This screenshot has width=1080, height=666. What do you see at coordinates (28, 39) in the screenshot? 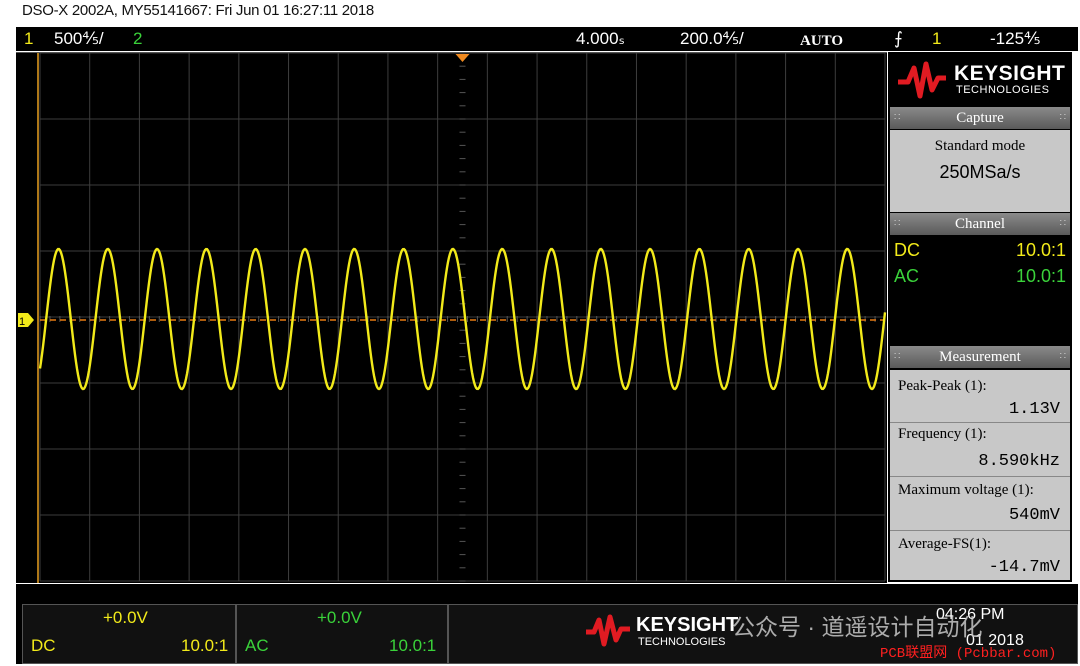
I see `ch1-number: 1` at bounding box center [28, 39].